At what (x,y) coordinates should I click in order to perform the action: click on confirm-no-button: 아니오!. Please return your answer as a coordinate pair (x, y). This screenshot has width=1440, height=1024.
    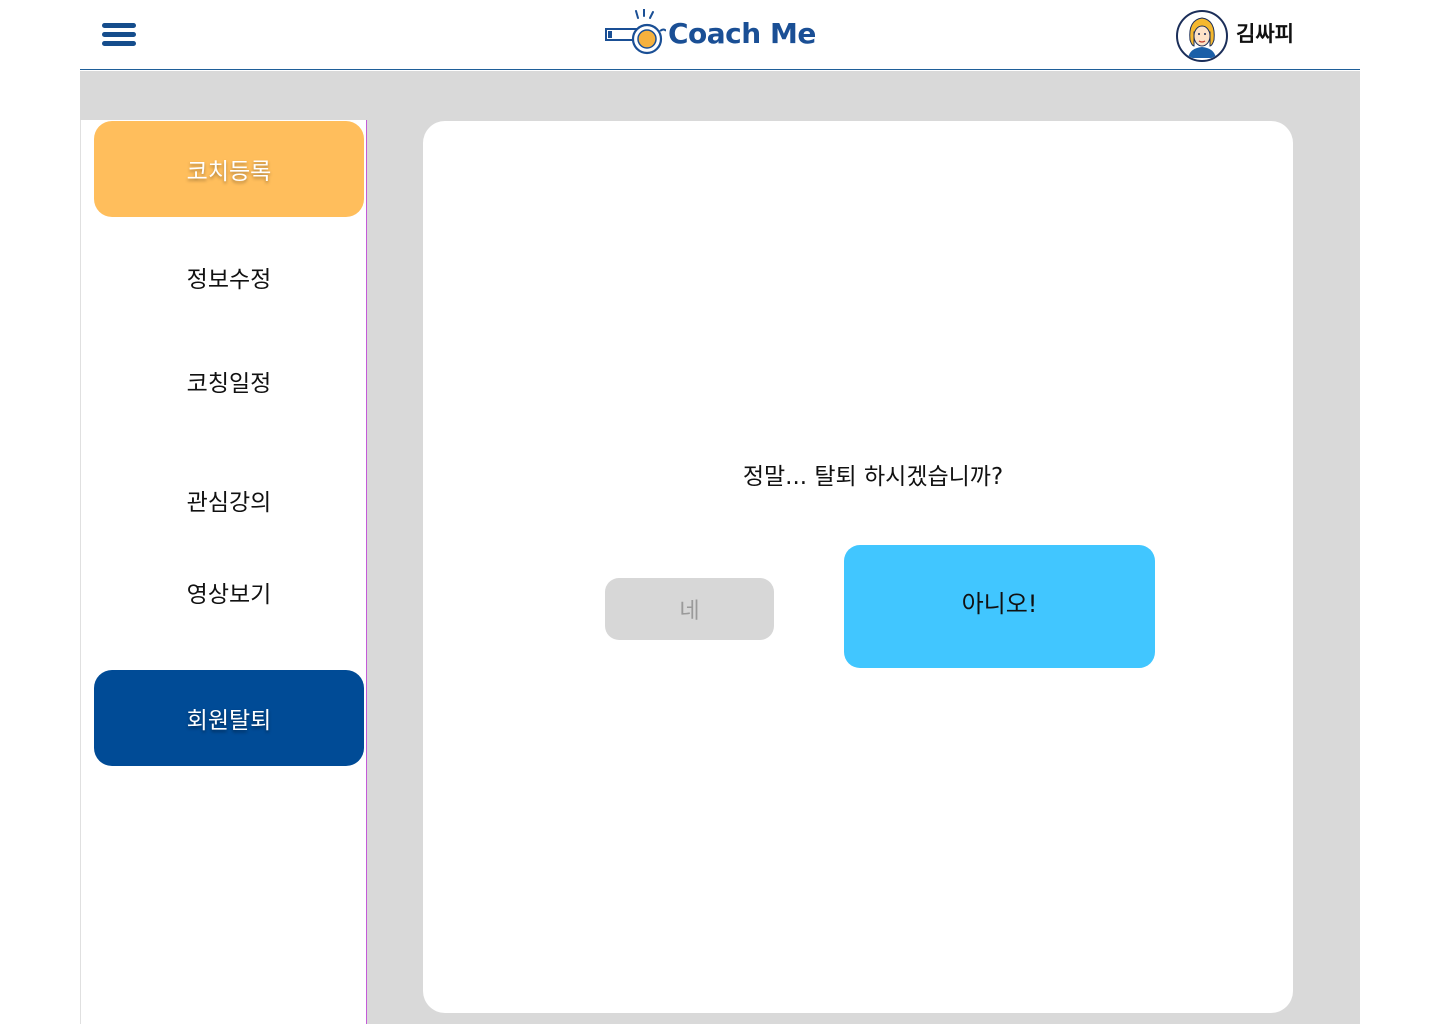
    Looking at the image, I should click on (999, 606).